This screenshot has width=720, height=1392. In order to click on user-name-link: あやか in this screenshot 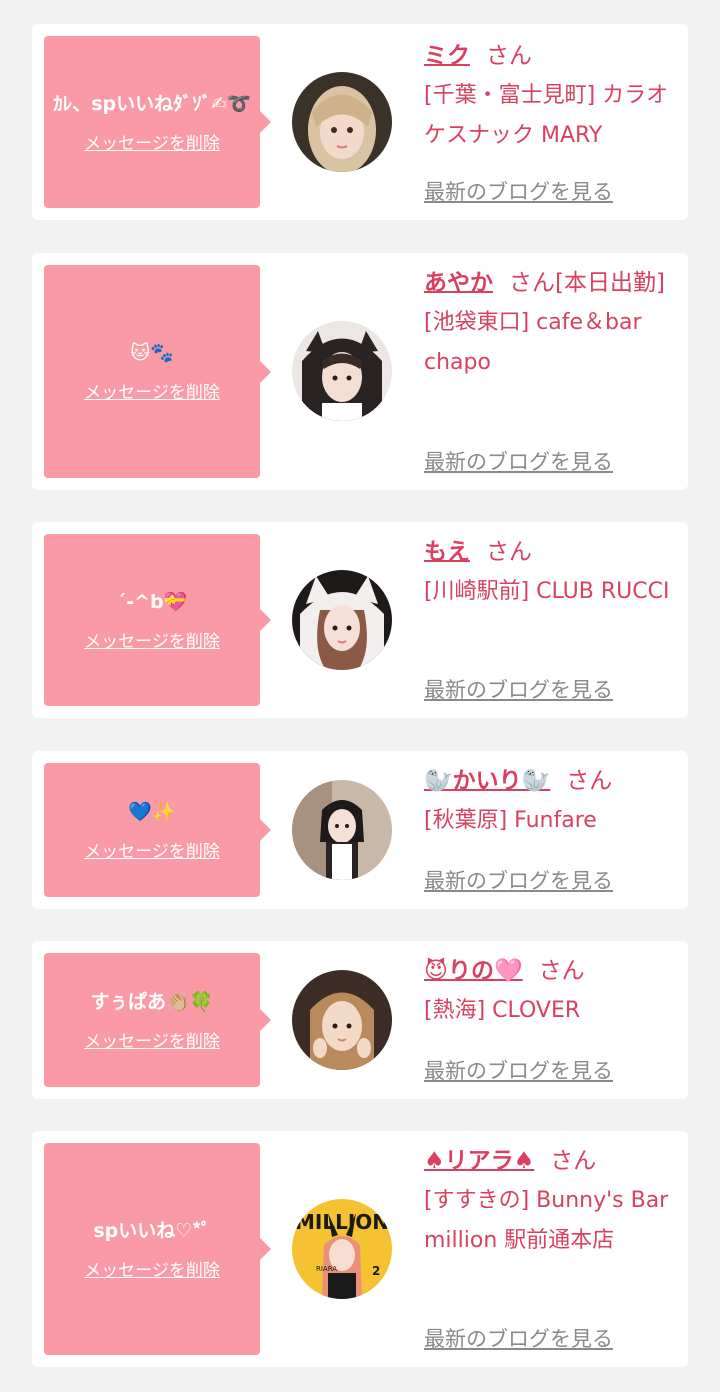, I will do `click(458, 283)`.